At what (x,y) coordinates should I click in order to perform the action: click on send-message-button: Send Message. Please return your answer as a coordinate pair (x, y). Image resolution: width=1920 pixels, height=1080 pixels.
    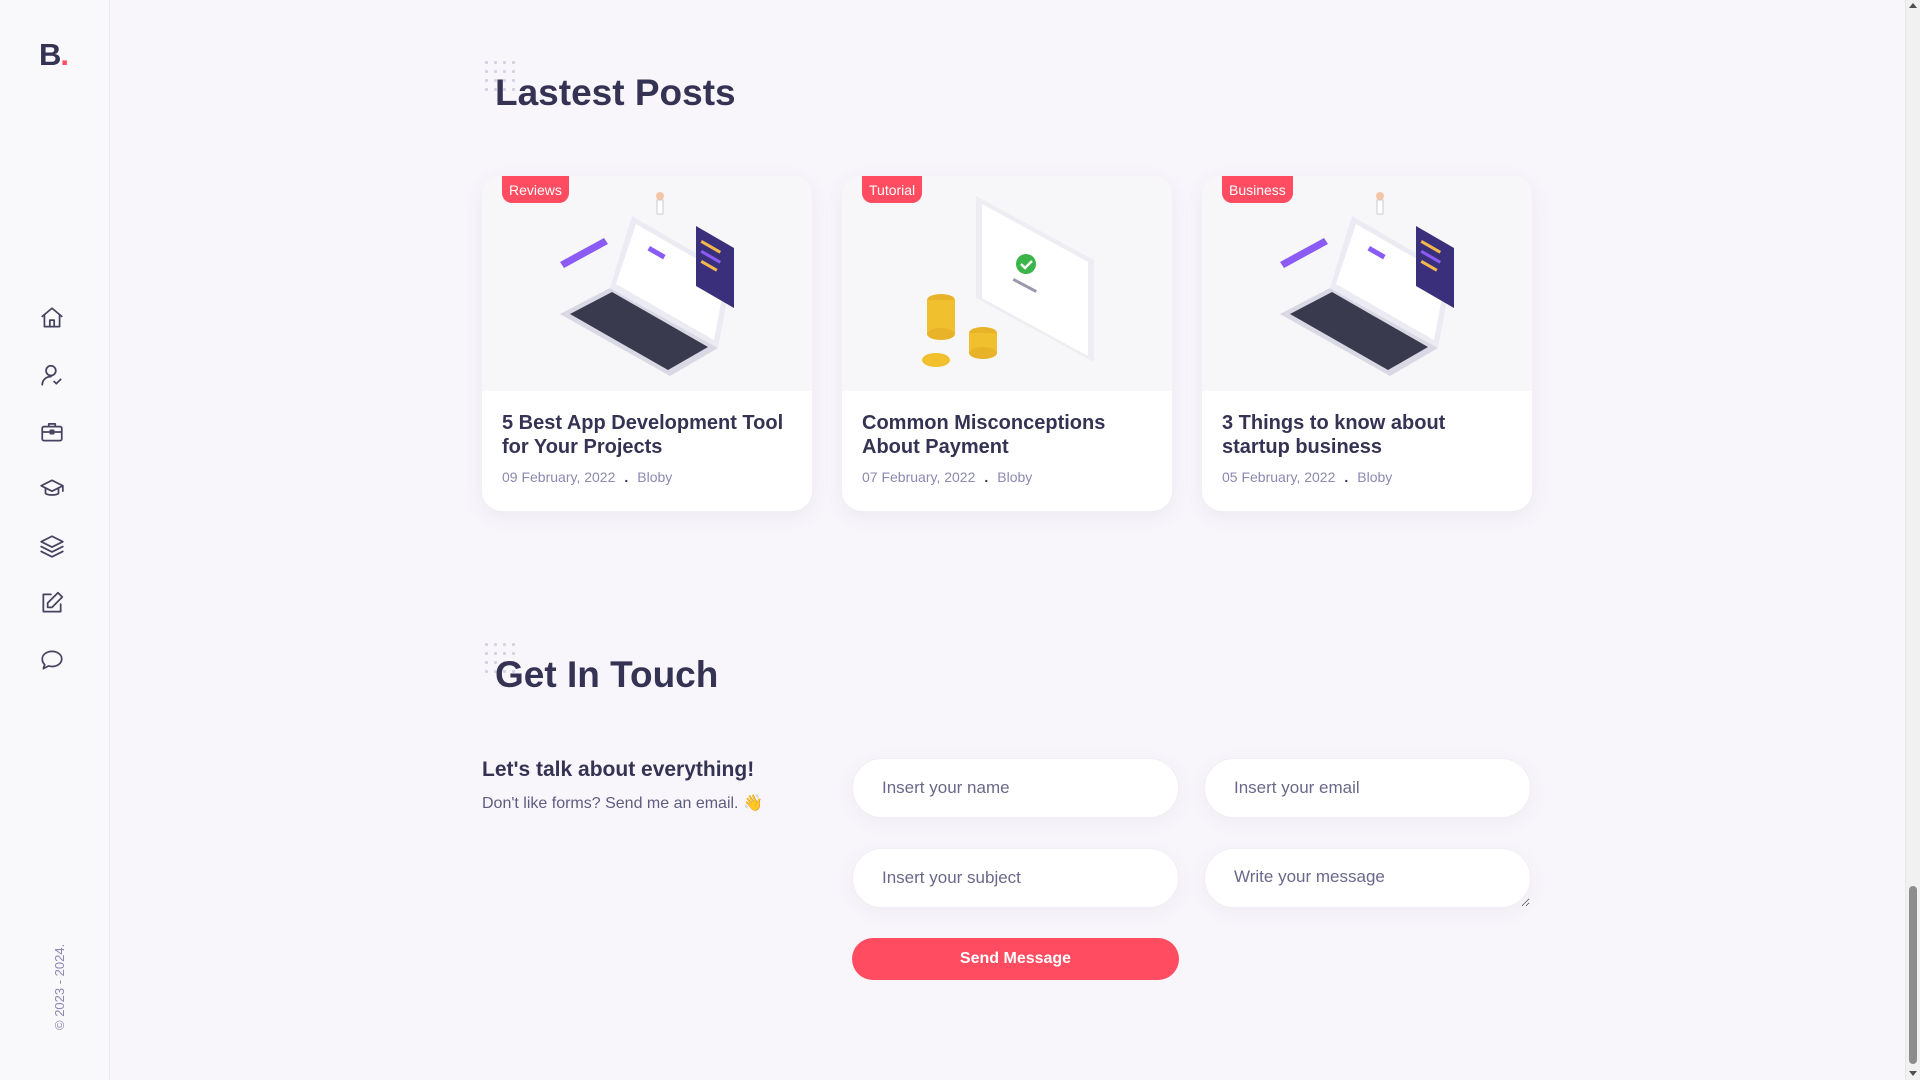
    Looking at the image, I should click on (1015, 959).